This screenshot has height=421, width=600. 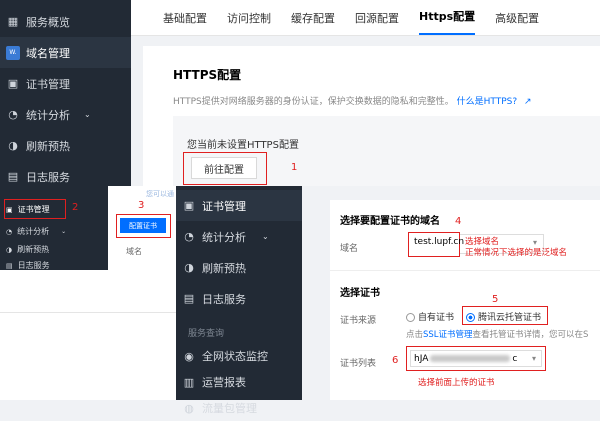 What do you see at coordinates (48, 53) in the screenshot?
I see `sidebar-item-label: 域名管理` at bounding box center [48, 53].